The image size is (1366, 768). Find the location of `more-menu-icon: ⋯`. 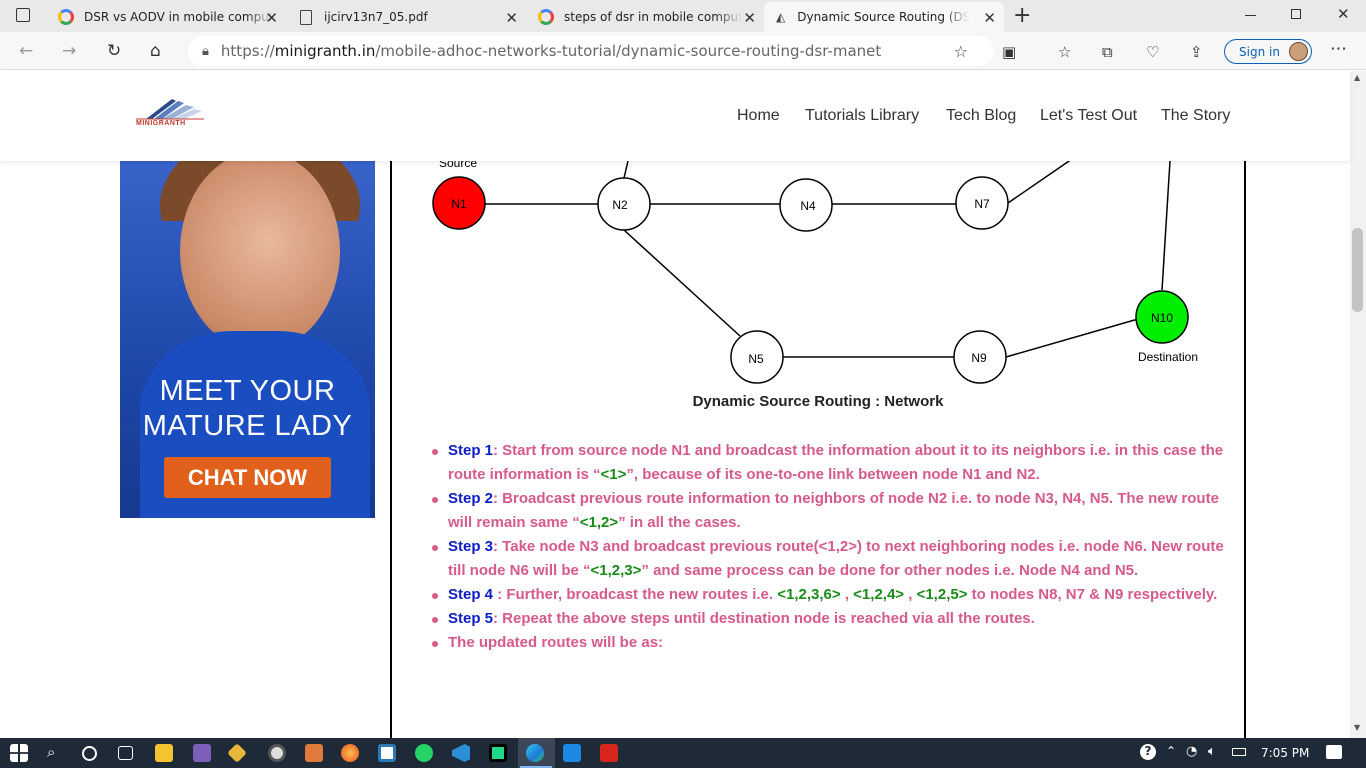

more-menu-icon: ⋯ is located at coordinates (1338, 49).